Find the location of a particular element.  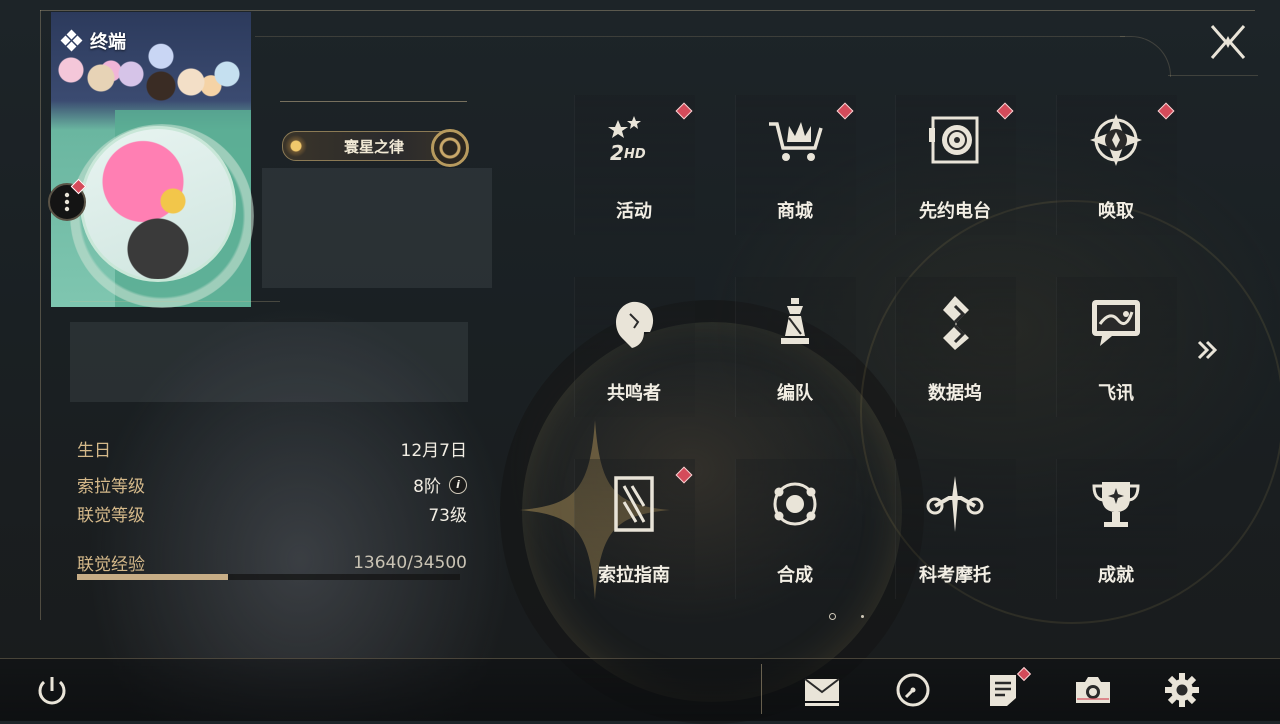

title-badge-label: 寰星之律 is located at coordinates (373, 146).